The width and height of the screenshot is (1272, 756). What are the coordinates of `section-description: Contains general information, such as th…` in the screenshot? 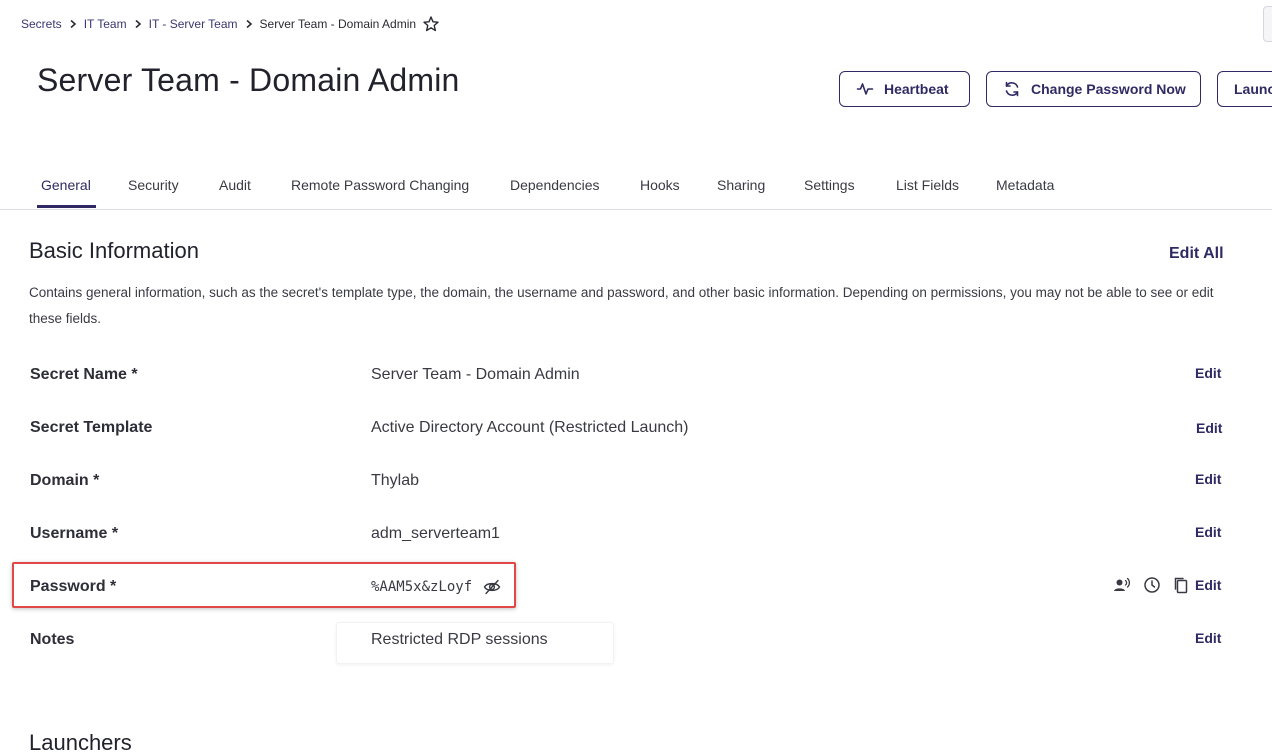 It's located at (621, 305).